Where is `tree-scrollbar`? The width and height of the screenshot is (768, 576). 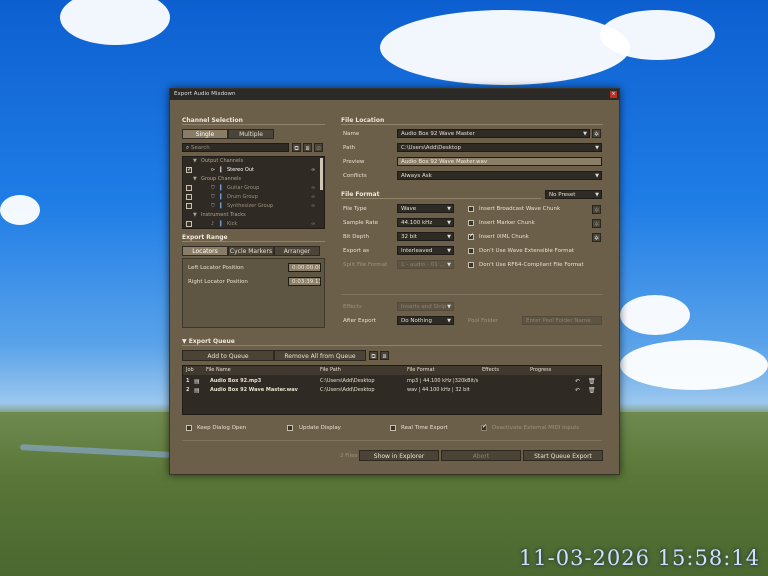 tree-scrollbar is located at coordinates (321, 174).